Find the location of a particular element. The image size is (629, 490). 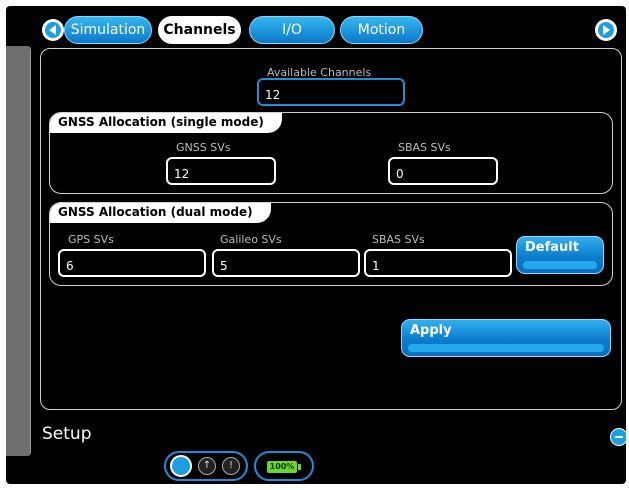

dual-galileo-label: Galileo SVs is located at coordinates (251, 239).